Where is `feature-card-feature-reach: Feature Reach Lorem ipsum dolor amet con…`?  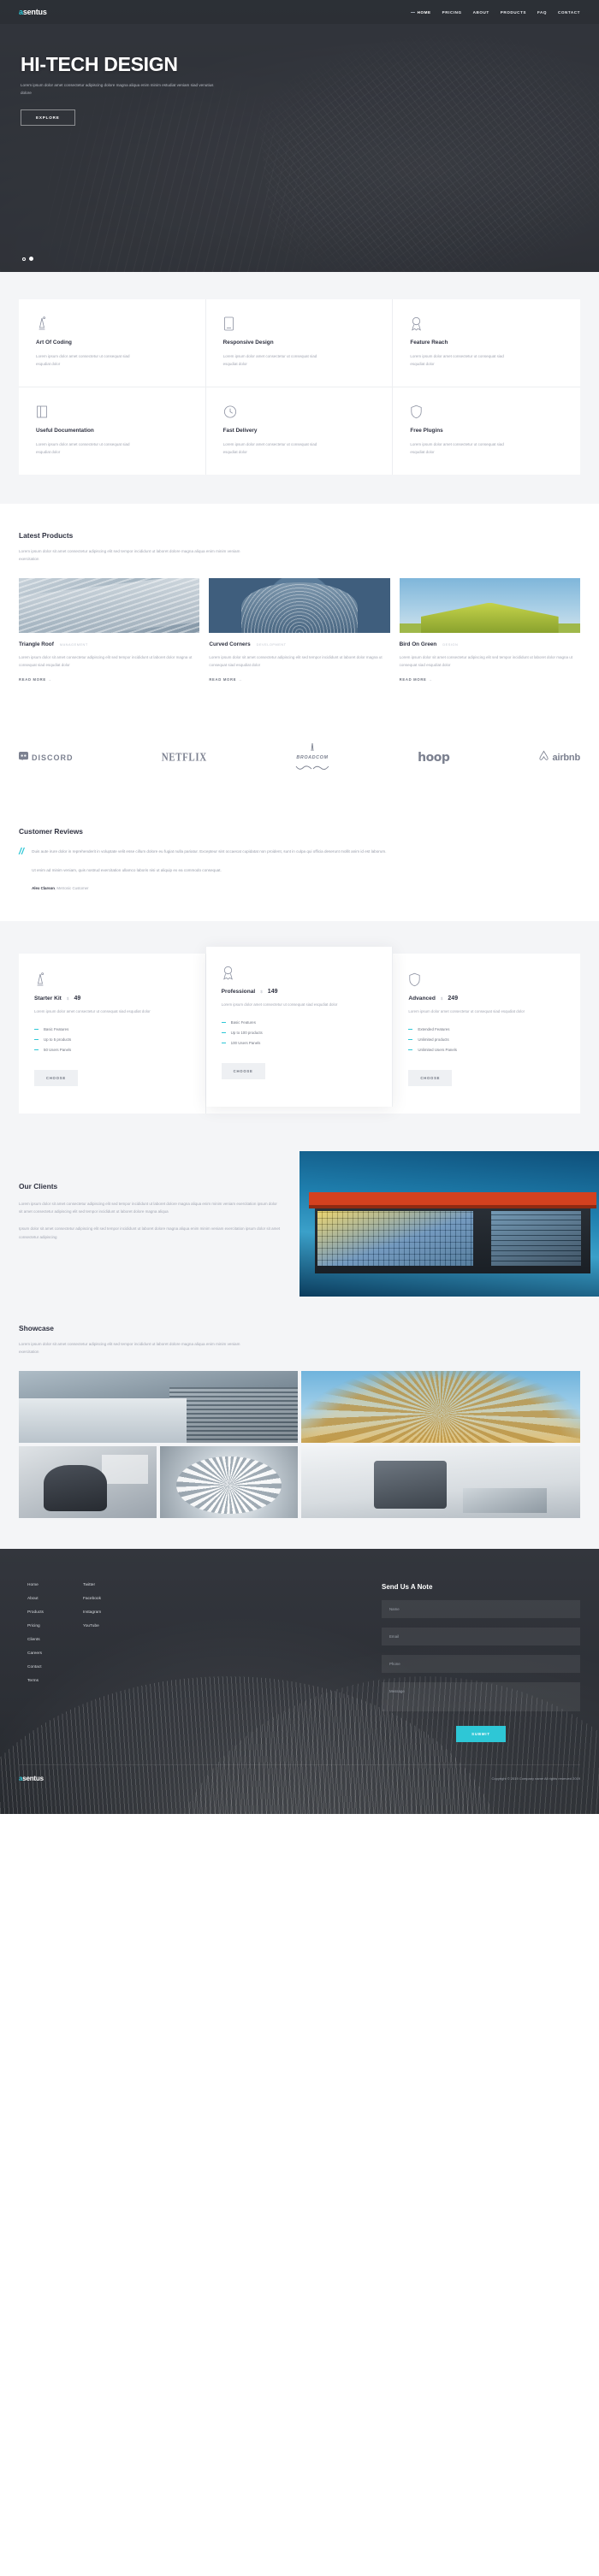 feature-card-feature-reach: Feature Reach Lorem ipsum dolor amet con… is located at coordinates (486, 343).